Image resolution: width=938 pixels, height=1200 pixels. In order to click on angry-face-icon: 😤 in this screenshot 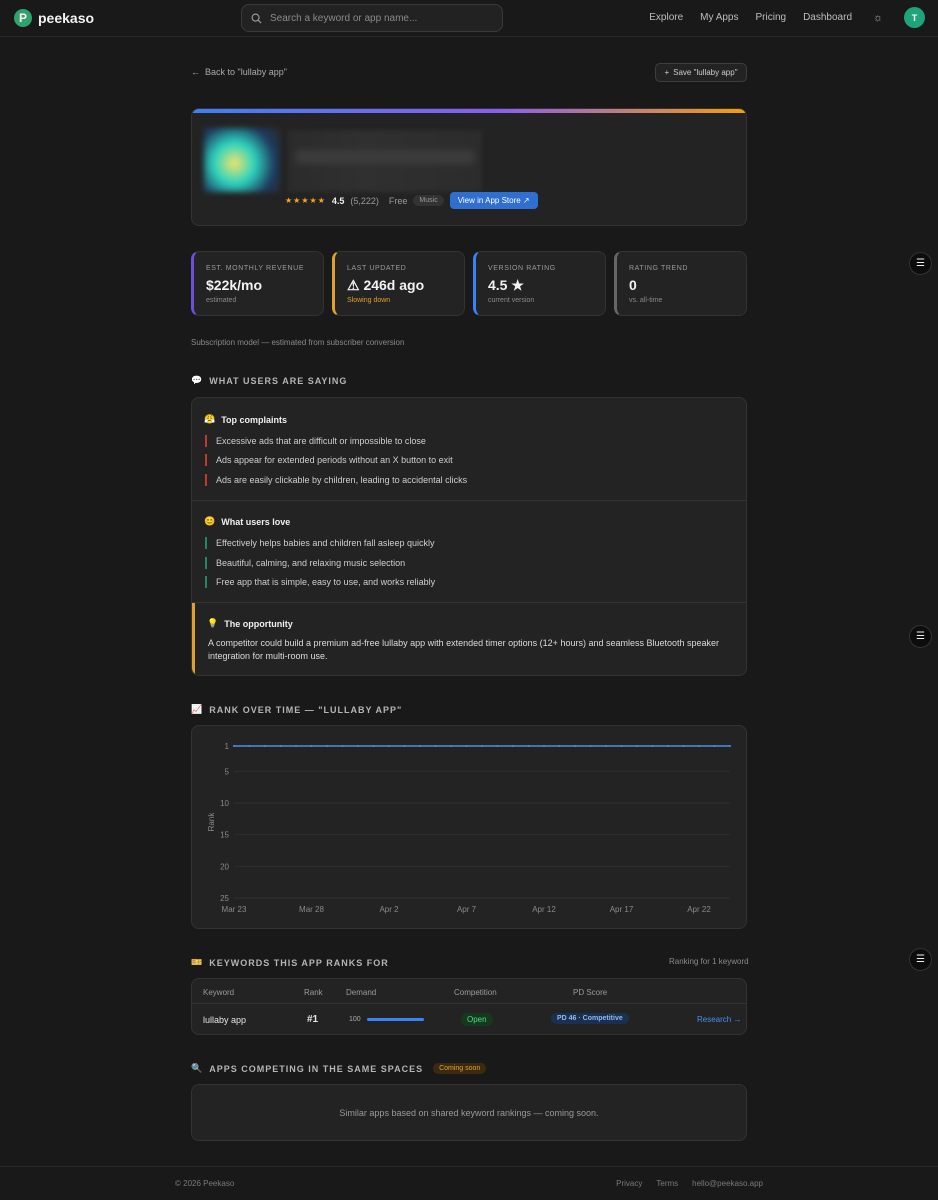, I will do `click(210, 419)`.